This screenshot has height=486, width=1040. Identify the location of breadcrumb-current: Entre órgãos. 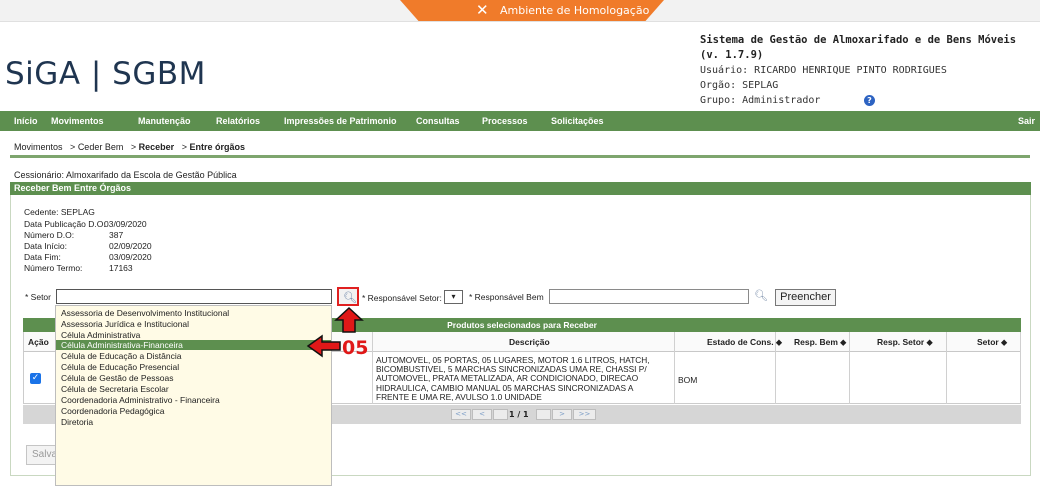
(217, 147).